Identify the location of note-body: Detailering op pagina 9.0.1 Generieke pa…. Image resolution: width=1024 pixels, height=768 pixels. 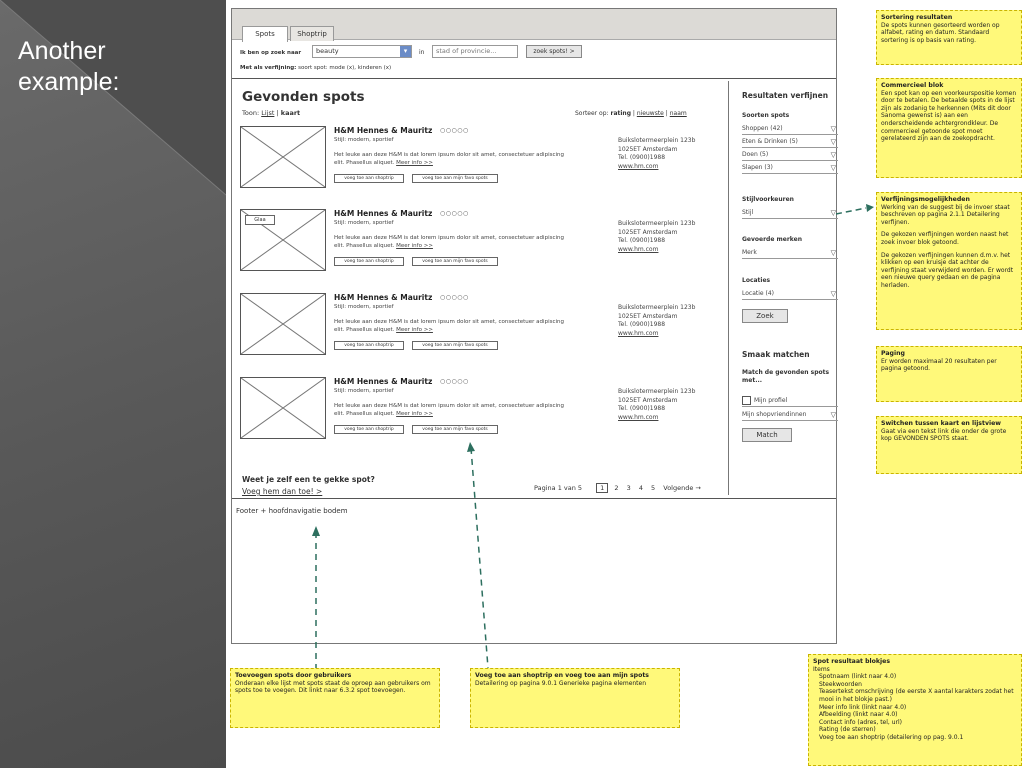
(561, 683).